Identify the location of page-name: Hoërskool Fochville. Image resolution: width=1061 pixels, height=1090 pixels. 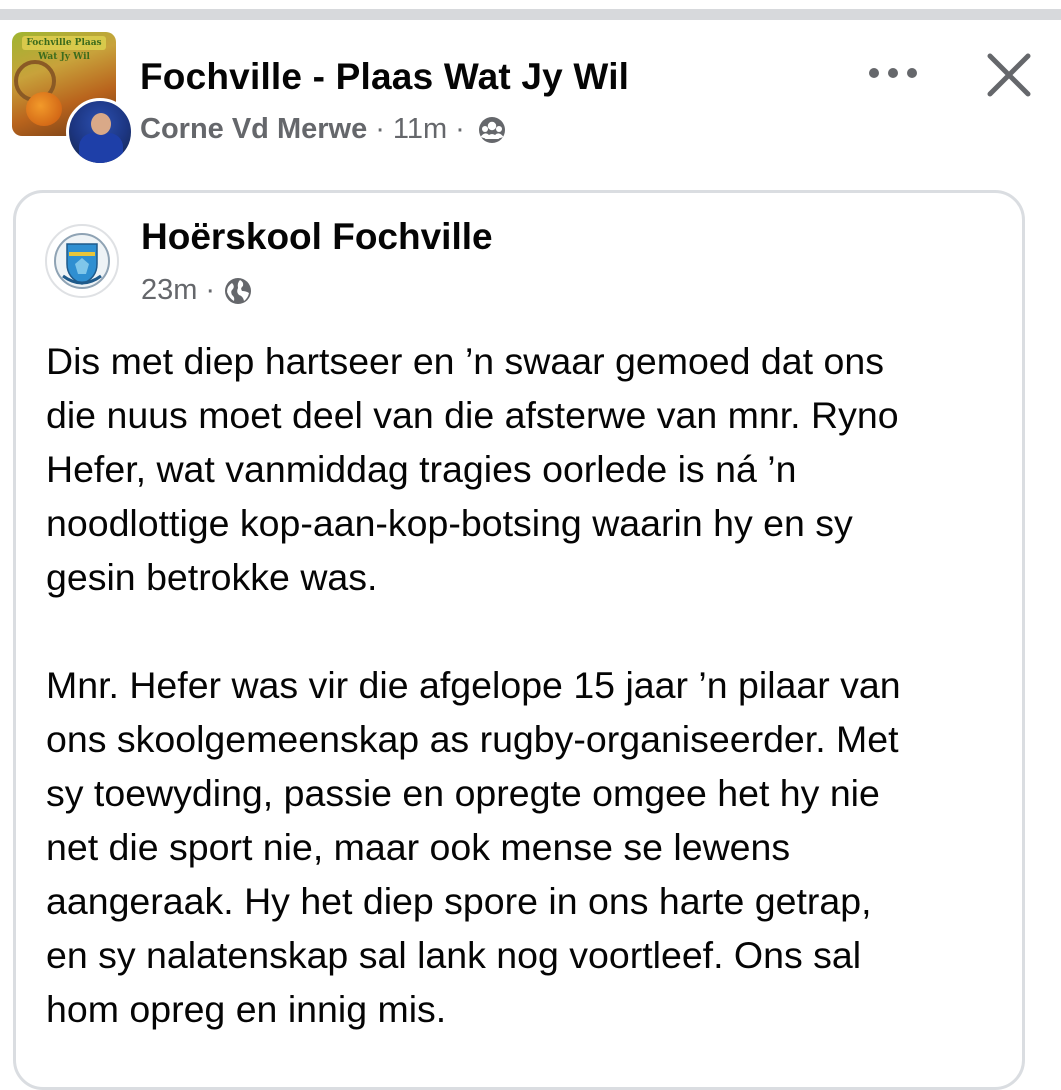
(317, 237).